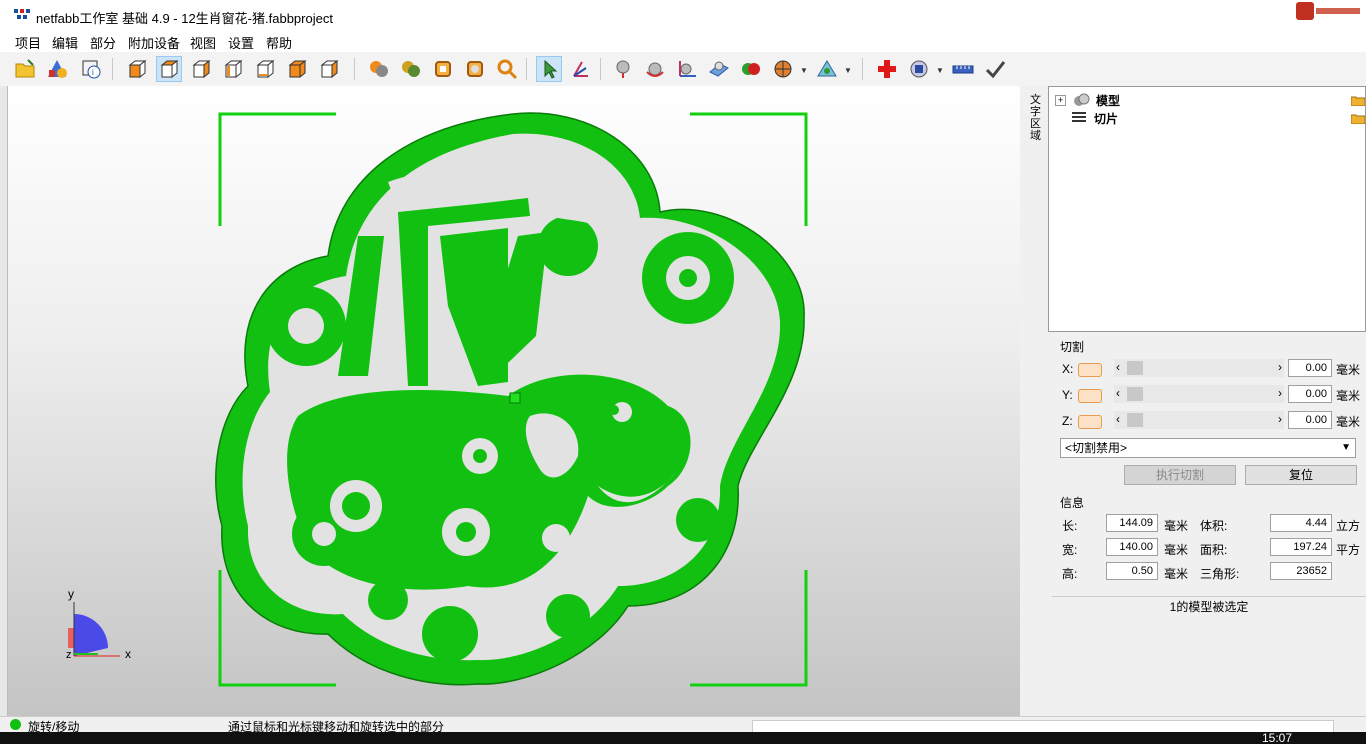  I want to click on view-left-icon, so click(201, 69).